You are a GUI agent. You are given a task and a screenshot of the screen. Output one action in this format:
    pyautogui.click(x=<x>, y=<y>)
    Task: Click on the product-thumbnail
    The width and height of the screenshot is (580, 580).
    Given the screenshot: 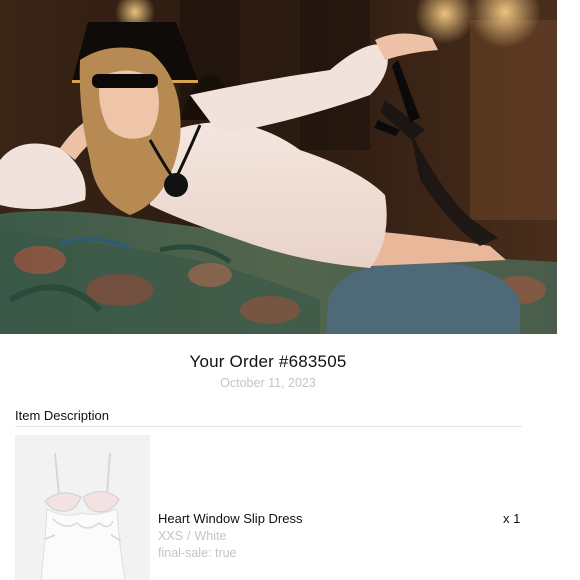 What is the action you would take?
    pyautogui.click(x=82, y=507)
    